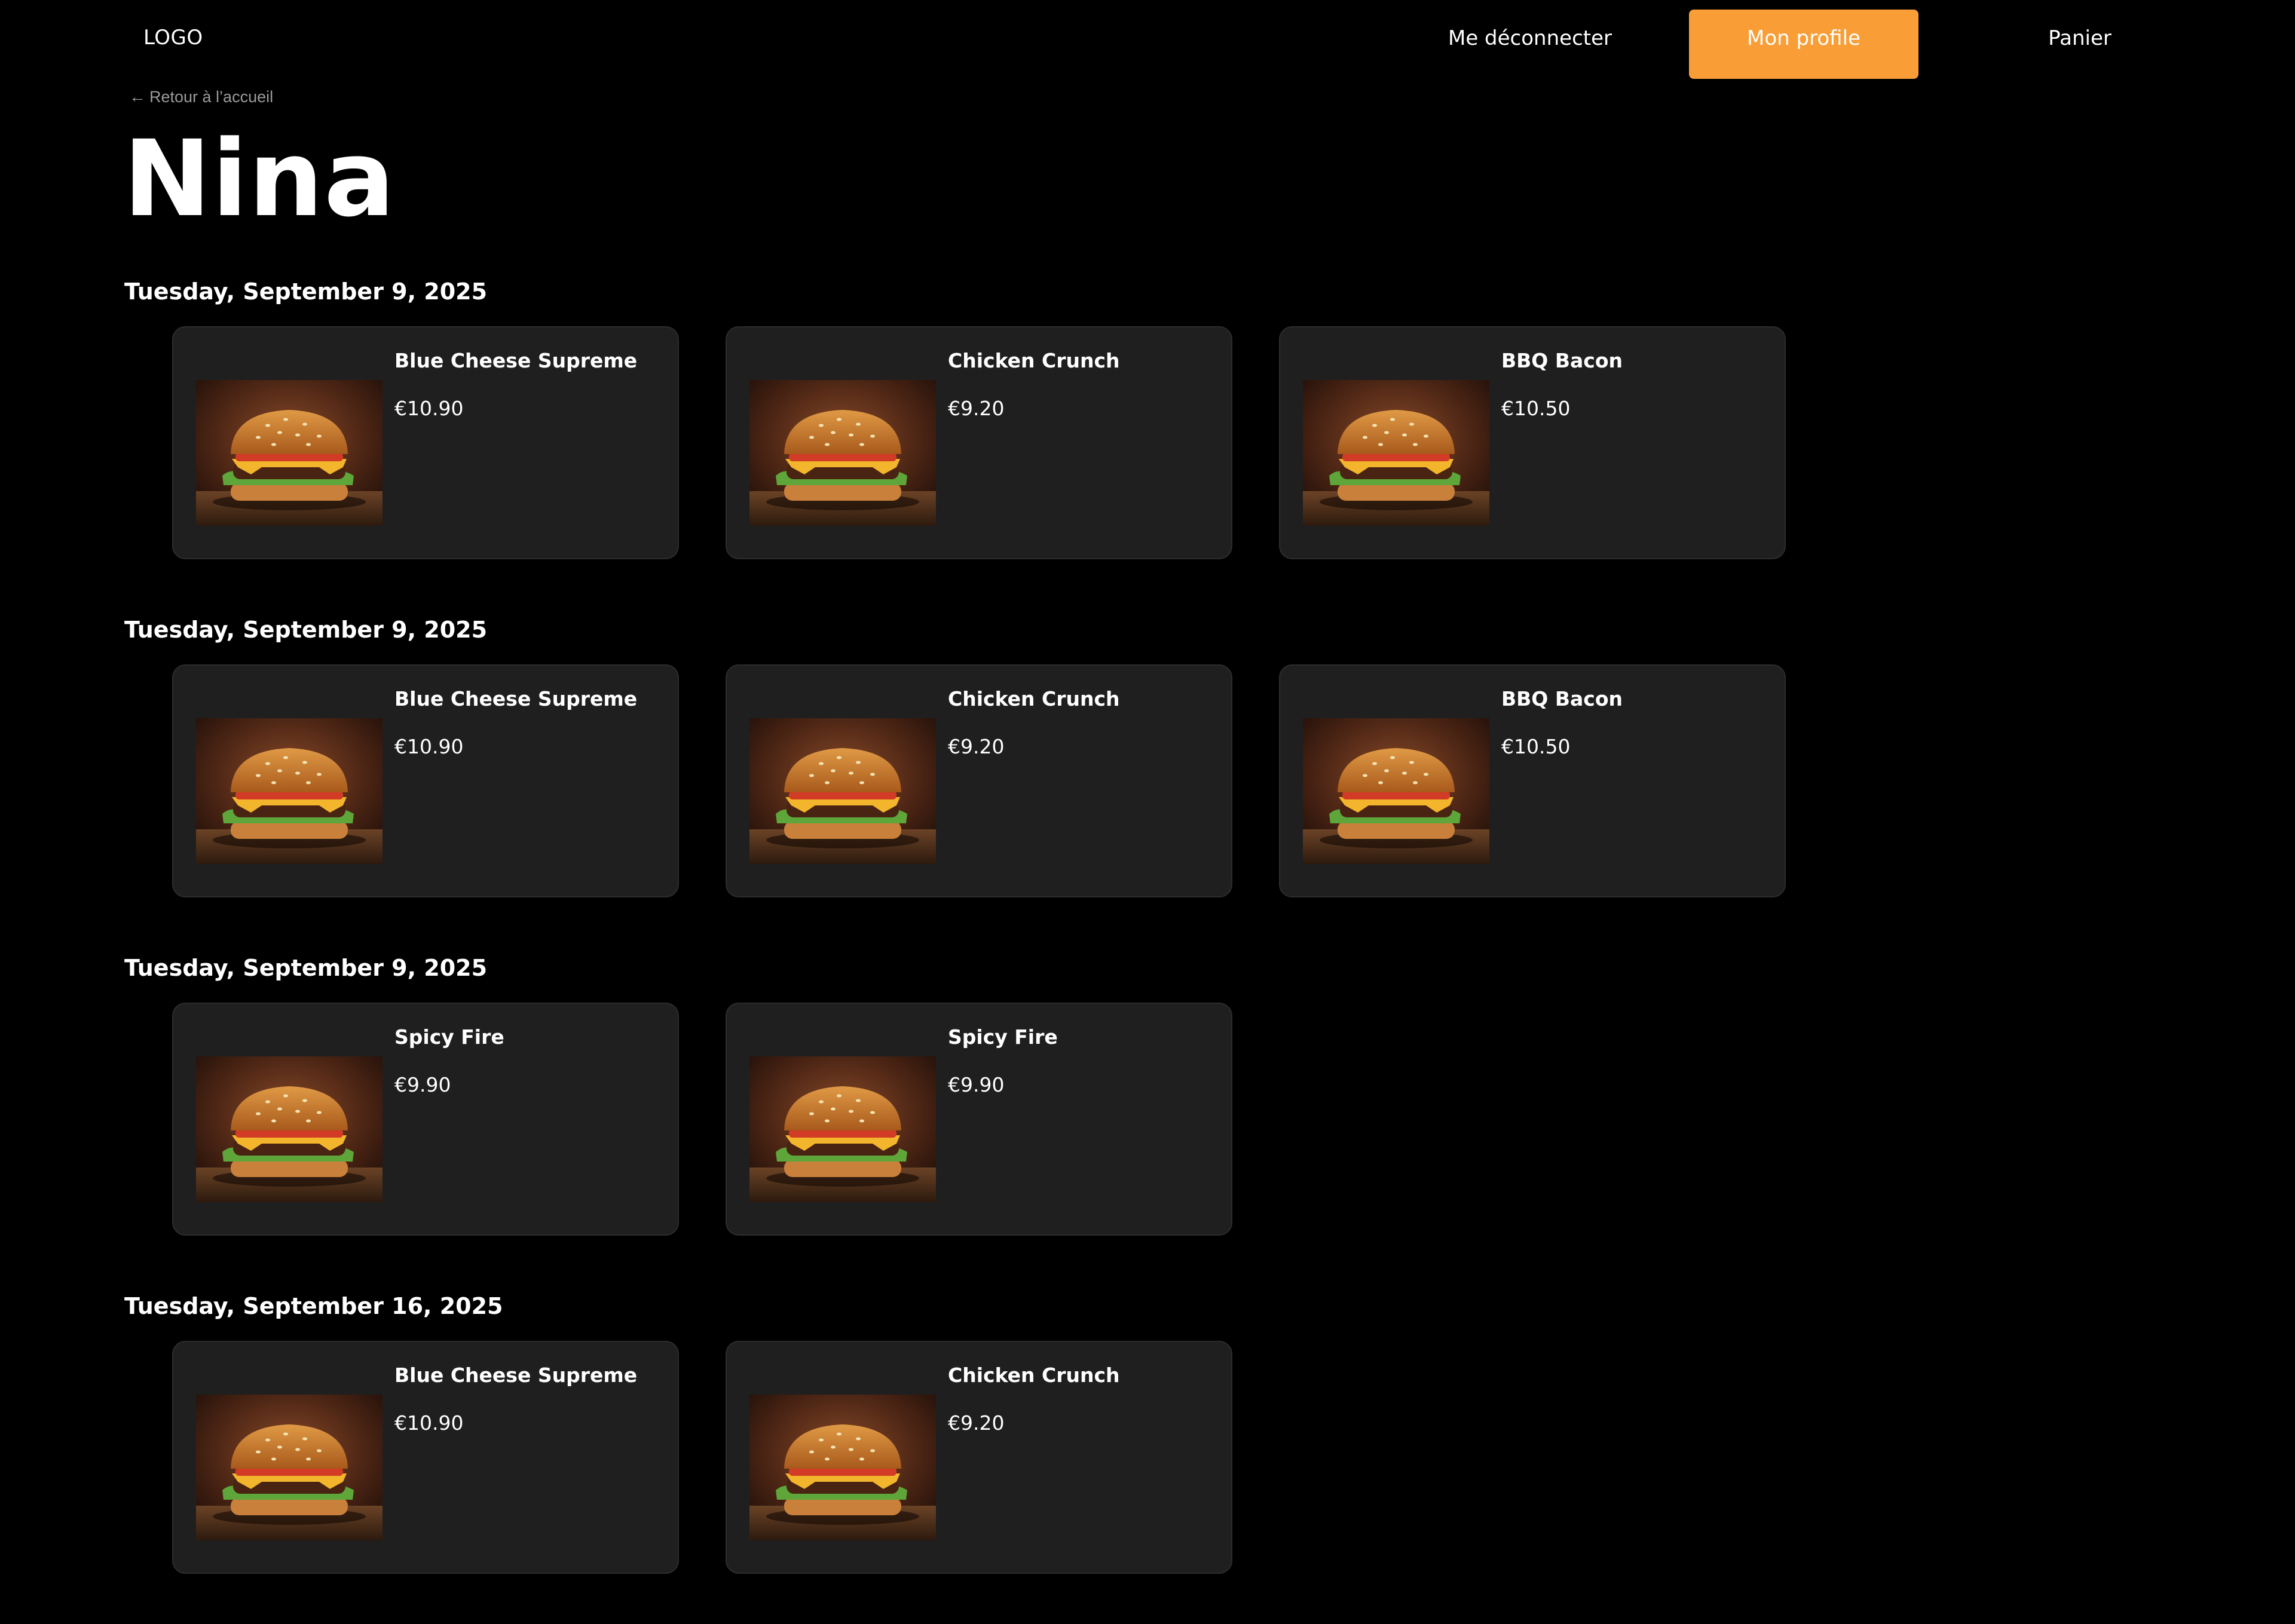  I want to click on order-date: Tuesday, September 16, 2025, so click(314, 1306).